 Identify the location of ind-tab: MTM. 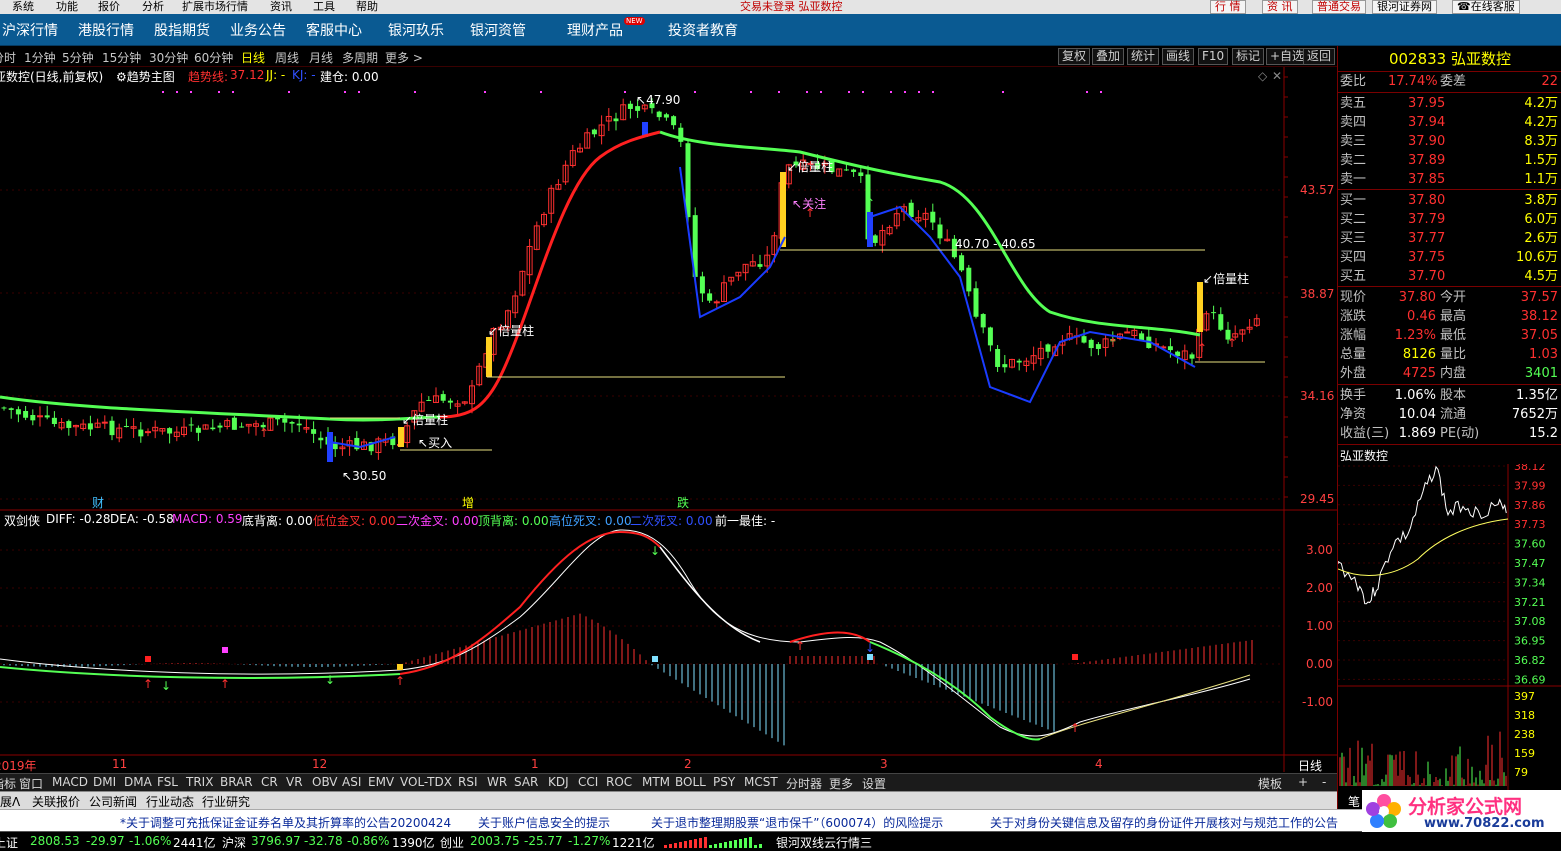
(656, 782).